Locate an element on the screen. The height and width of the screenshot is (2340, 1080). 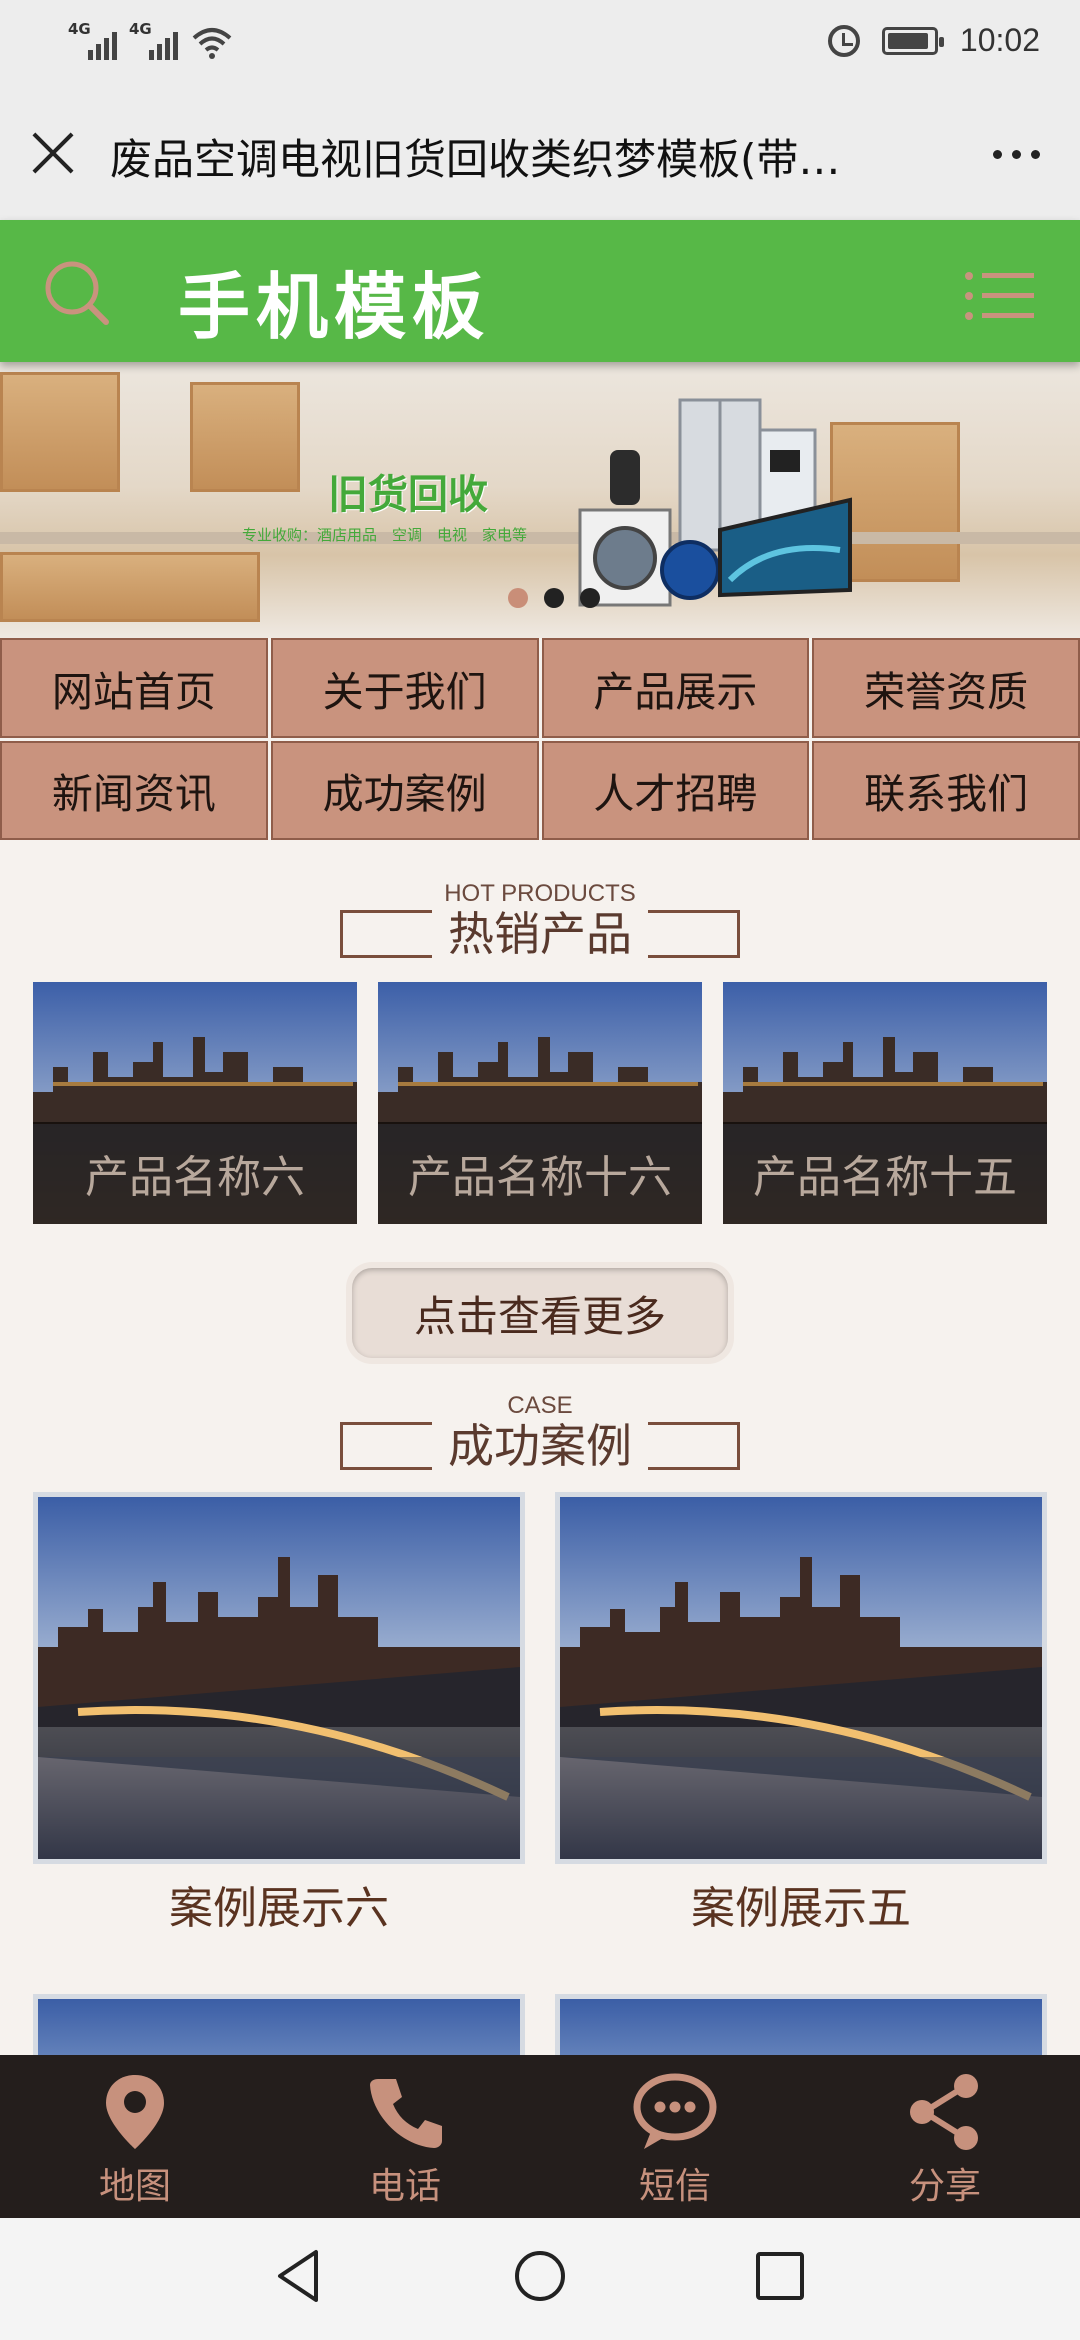
tab-sms: 短信 is located at coordinates (675, 2136).